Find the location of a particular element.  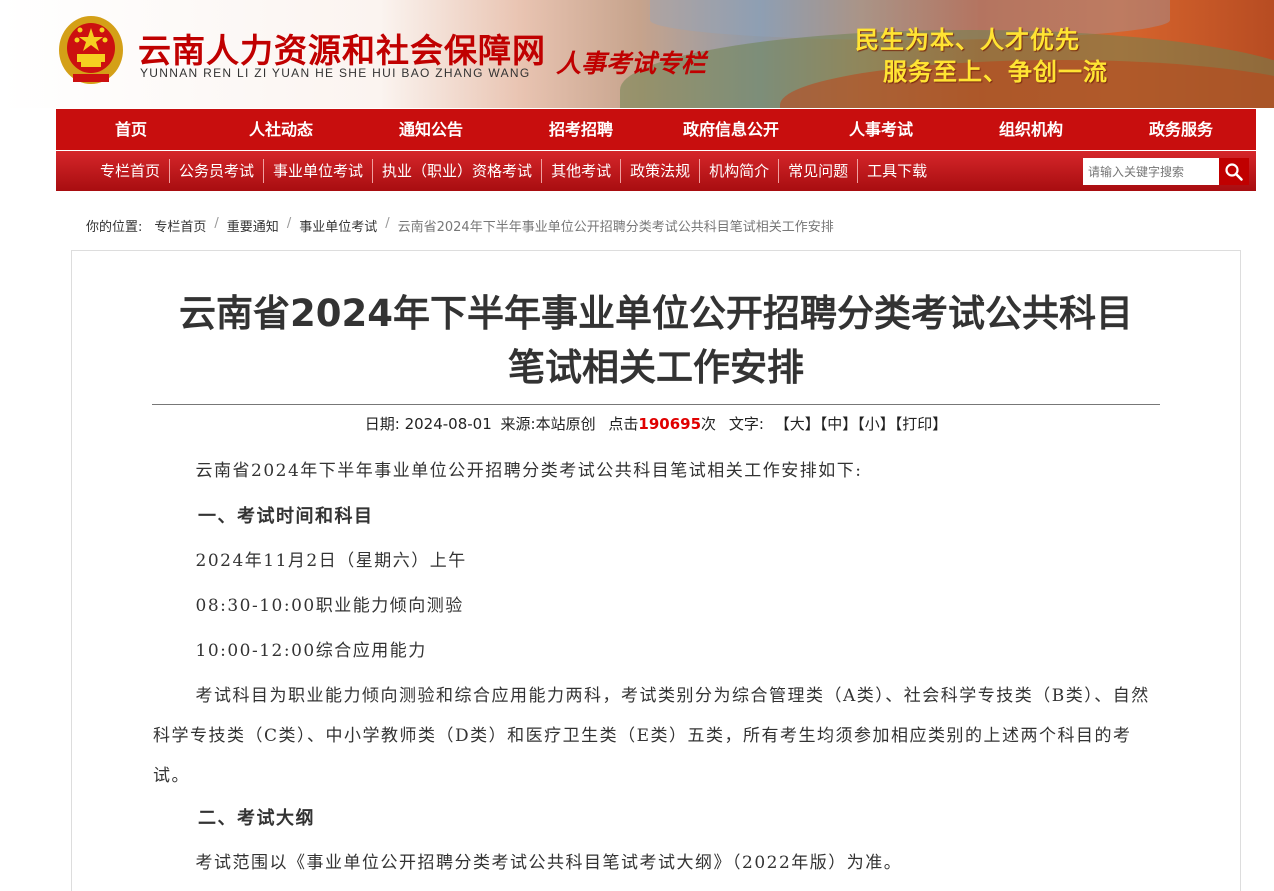

subnav-item-public-institution: 事业单位考试 is located at coordinates (318, 171).